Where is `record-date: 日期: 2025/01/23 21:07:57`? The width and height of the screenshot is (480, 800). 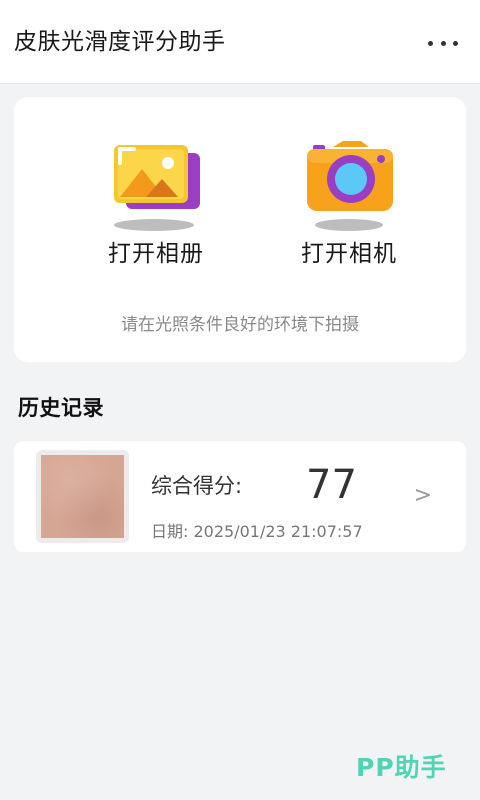
record-date: 日期: 2025/01/23 21:07:57 is located at coordinates (257, 531).